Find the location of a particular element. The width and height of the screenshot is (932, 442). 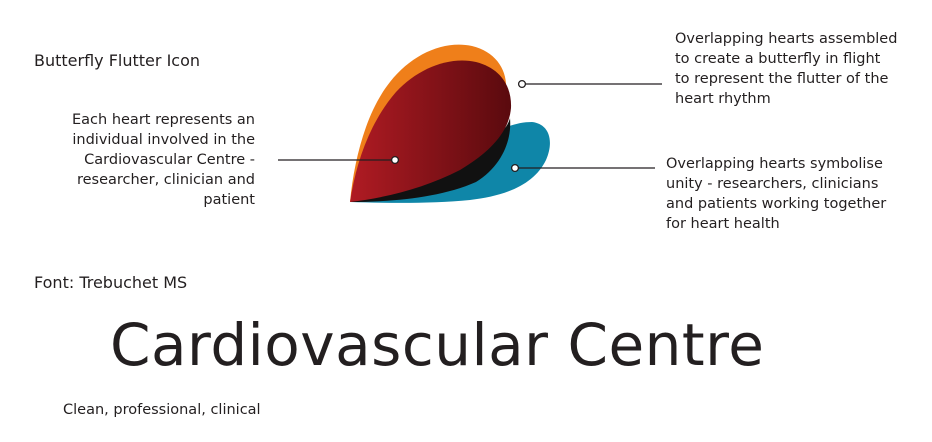

font-section-label: Font: Trebuchet MS is located at coordinates (111, 282).